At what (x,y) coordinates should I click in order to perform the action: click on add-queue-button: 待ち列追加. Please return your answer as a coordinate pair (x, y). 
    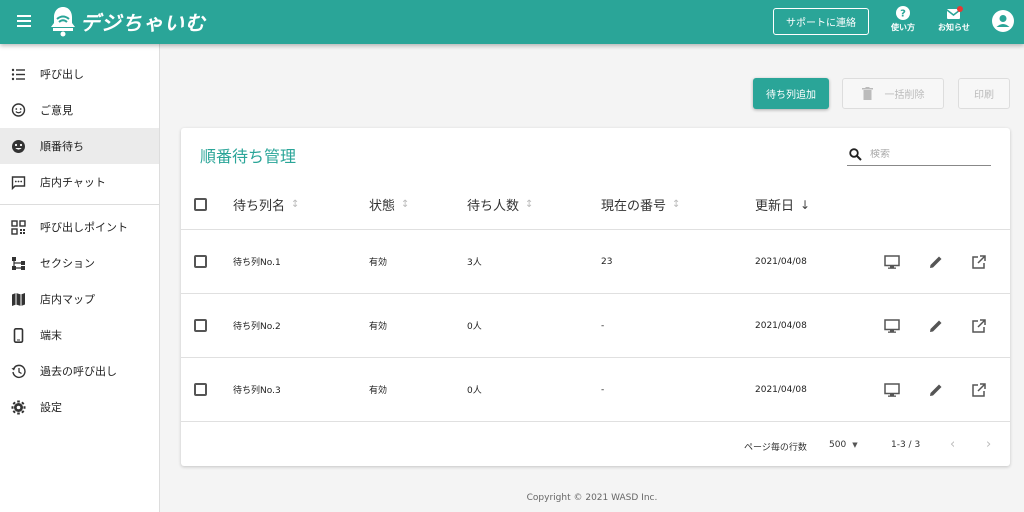
    Looking at the image, I should click on (791, 93).